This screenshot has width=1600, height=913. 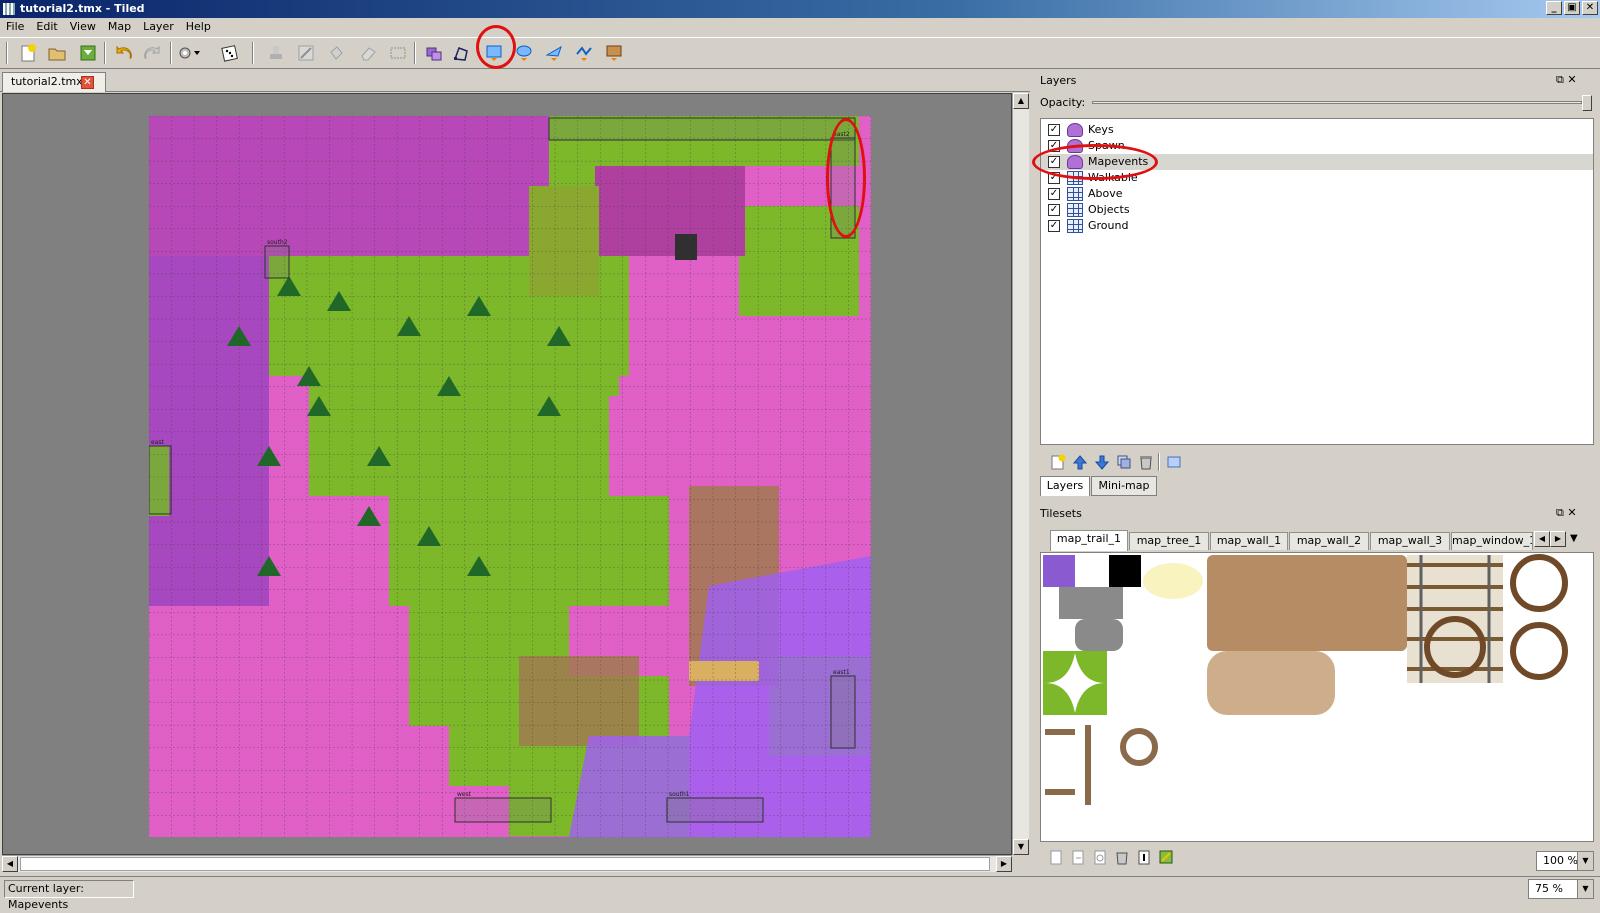 I want to click on scroll-down-icon: ▼, so click(x=1021, y=847).